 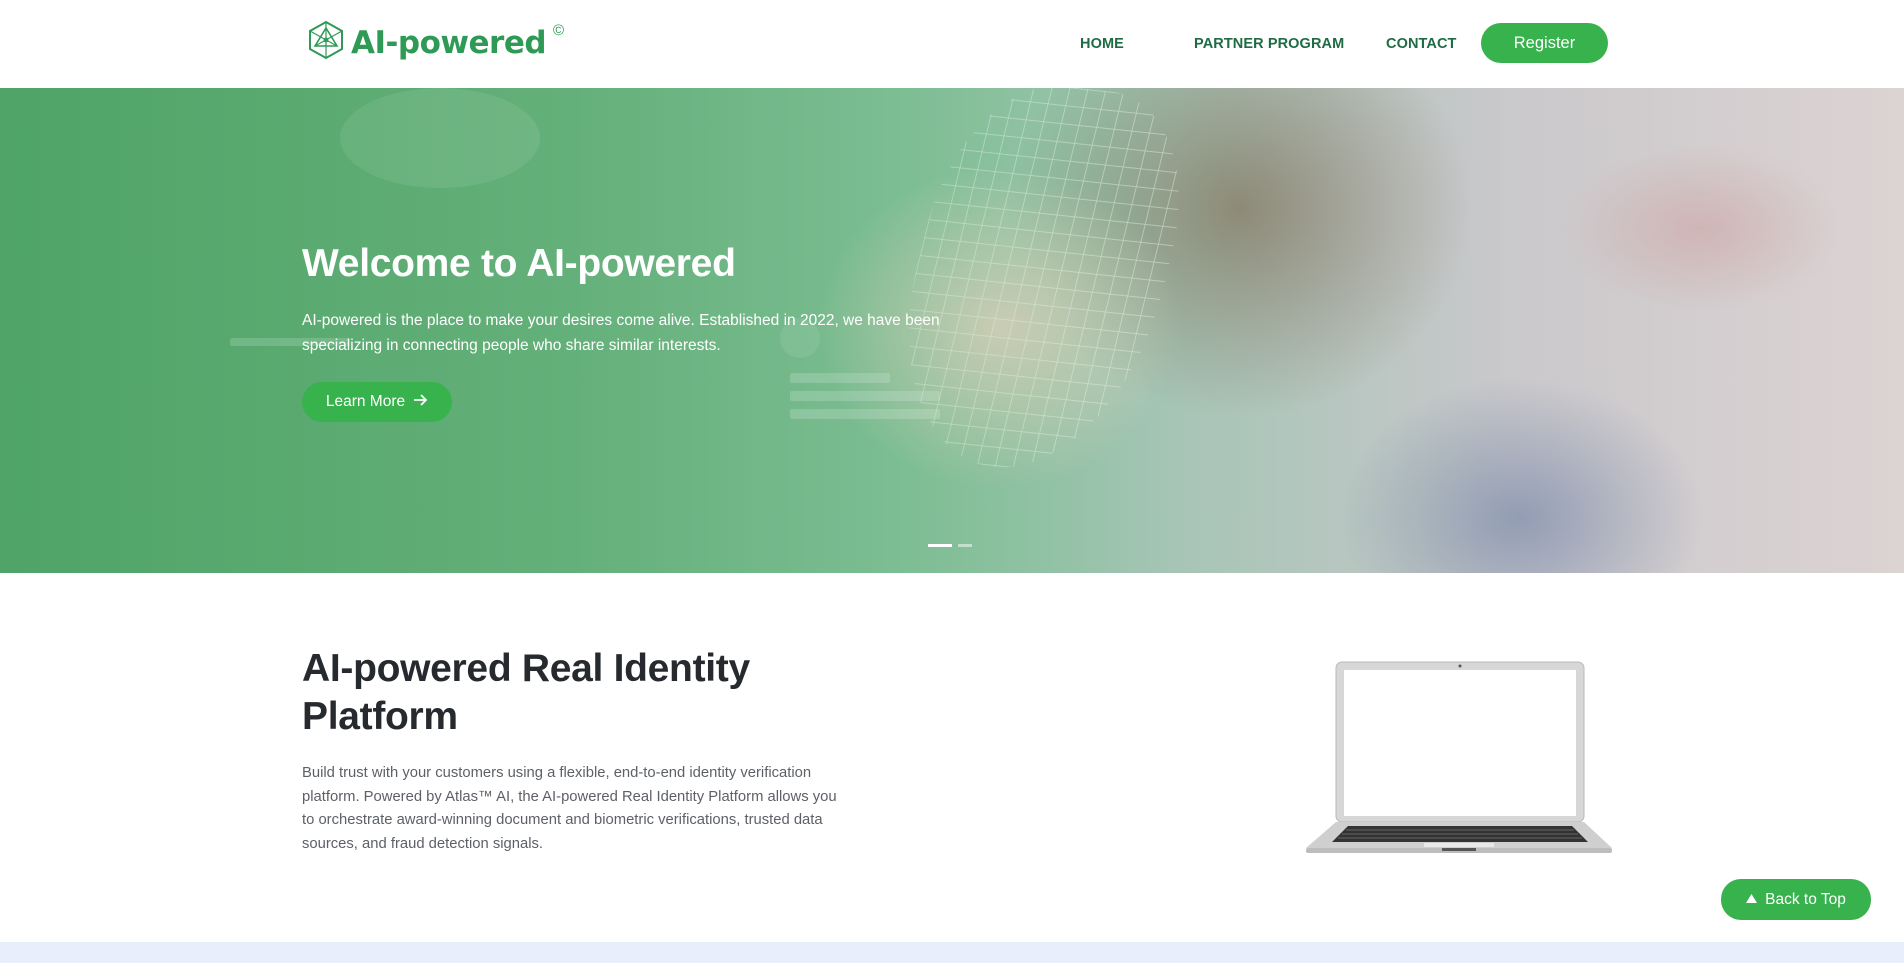 I want to click on nav-partner: PARTNER PROGRAM, so click(x=1269, y=44).